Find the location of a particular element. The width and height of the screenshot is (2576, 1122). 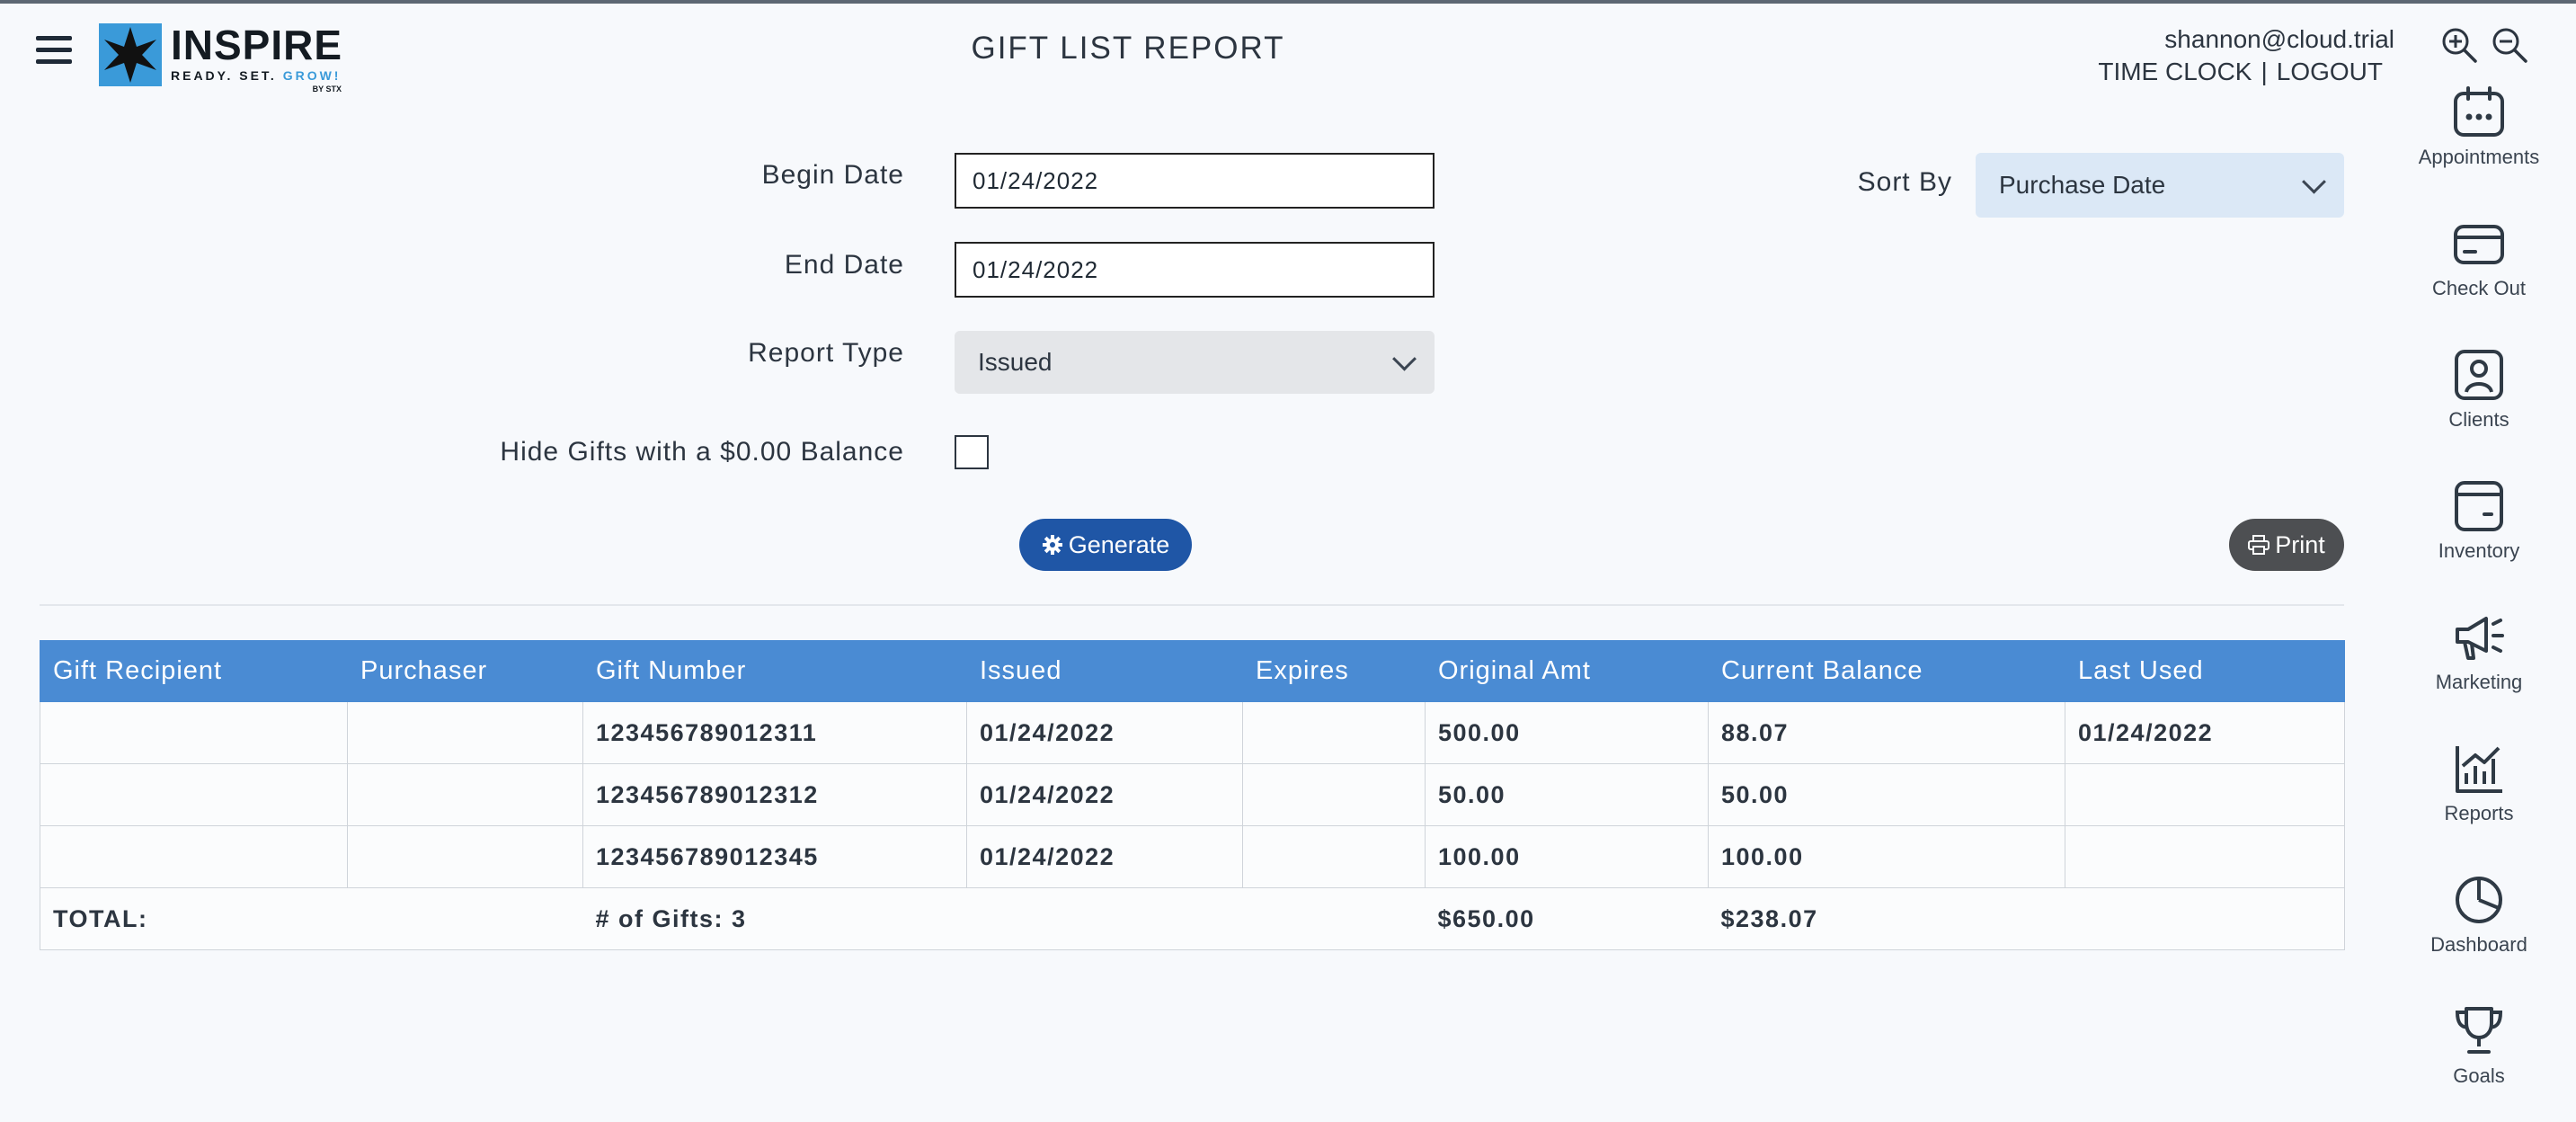

logo-tagline: READY. SET. GROW! is located at coordinates (256, 75).